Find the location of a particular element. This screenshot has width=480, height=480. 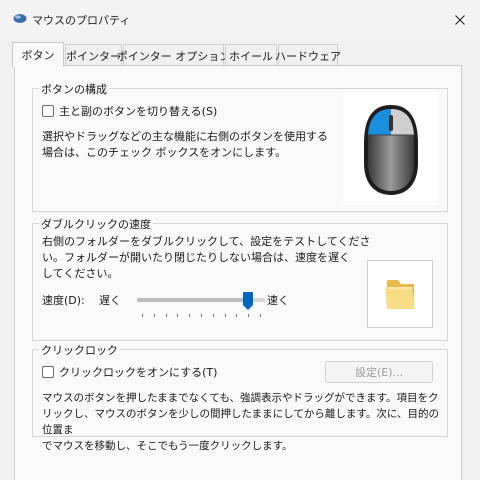

window-title: マウスのプロパティ is located at coordinates (81, 20).